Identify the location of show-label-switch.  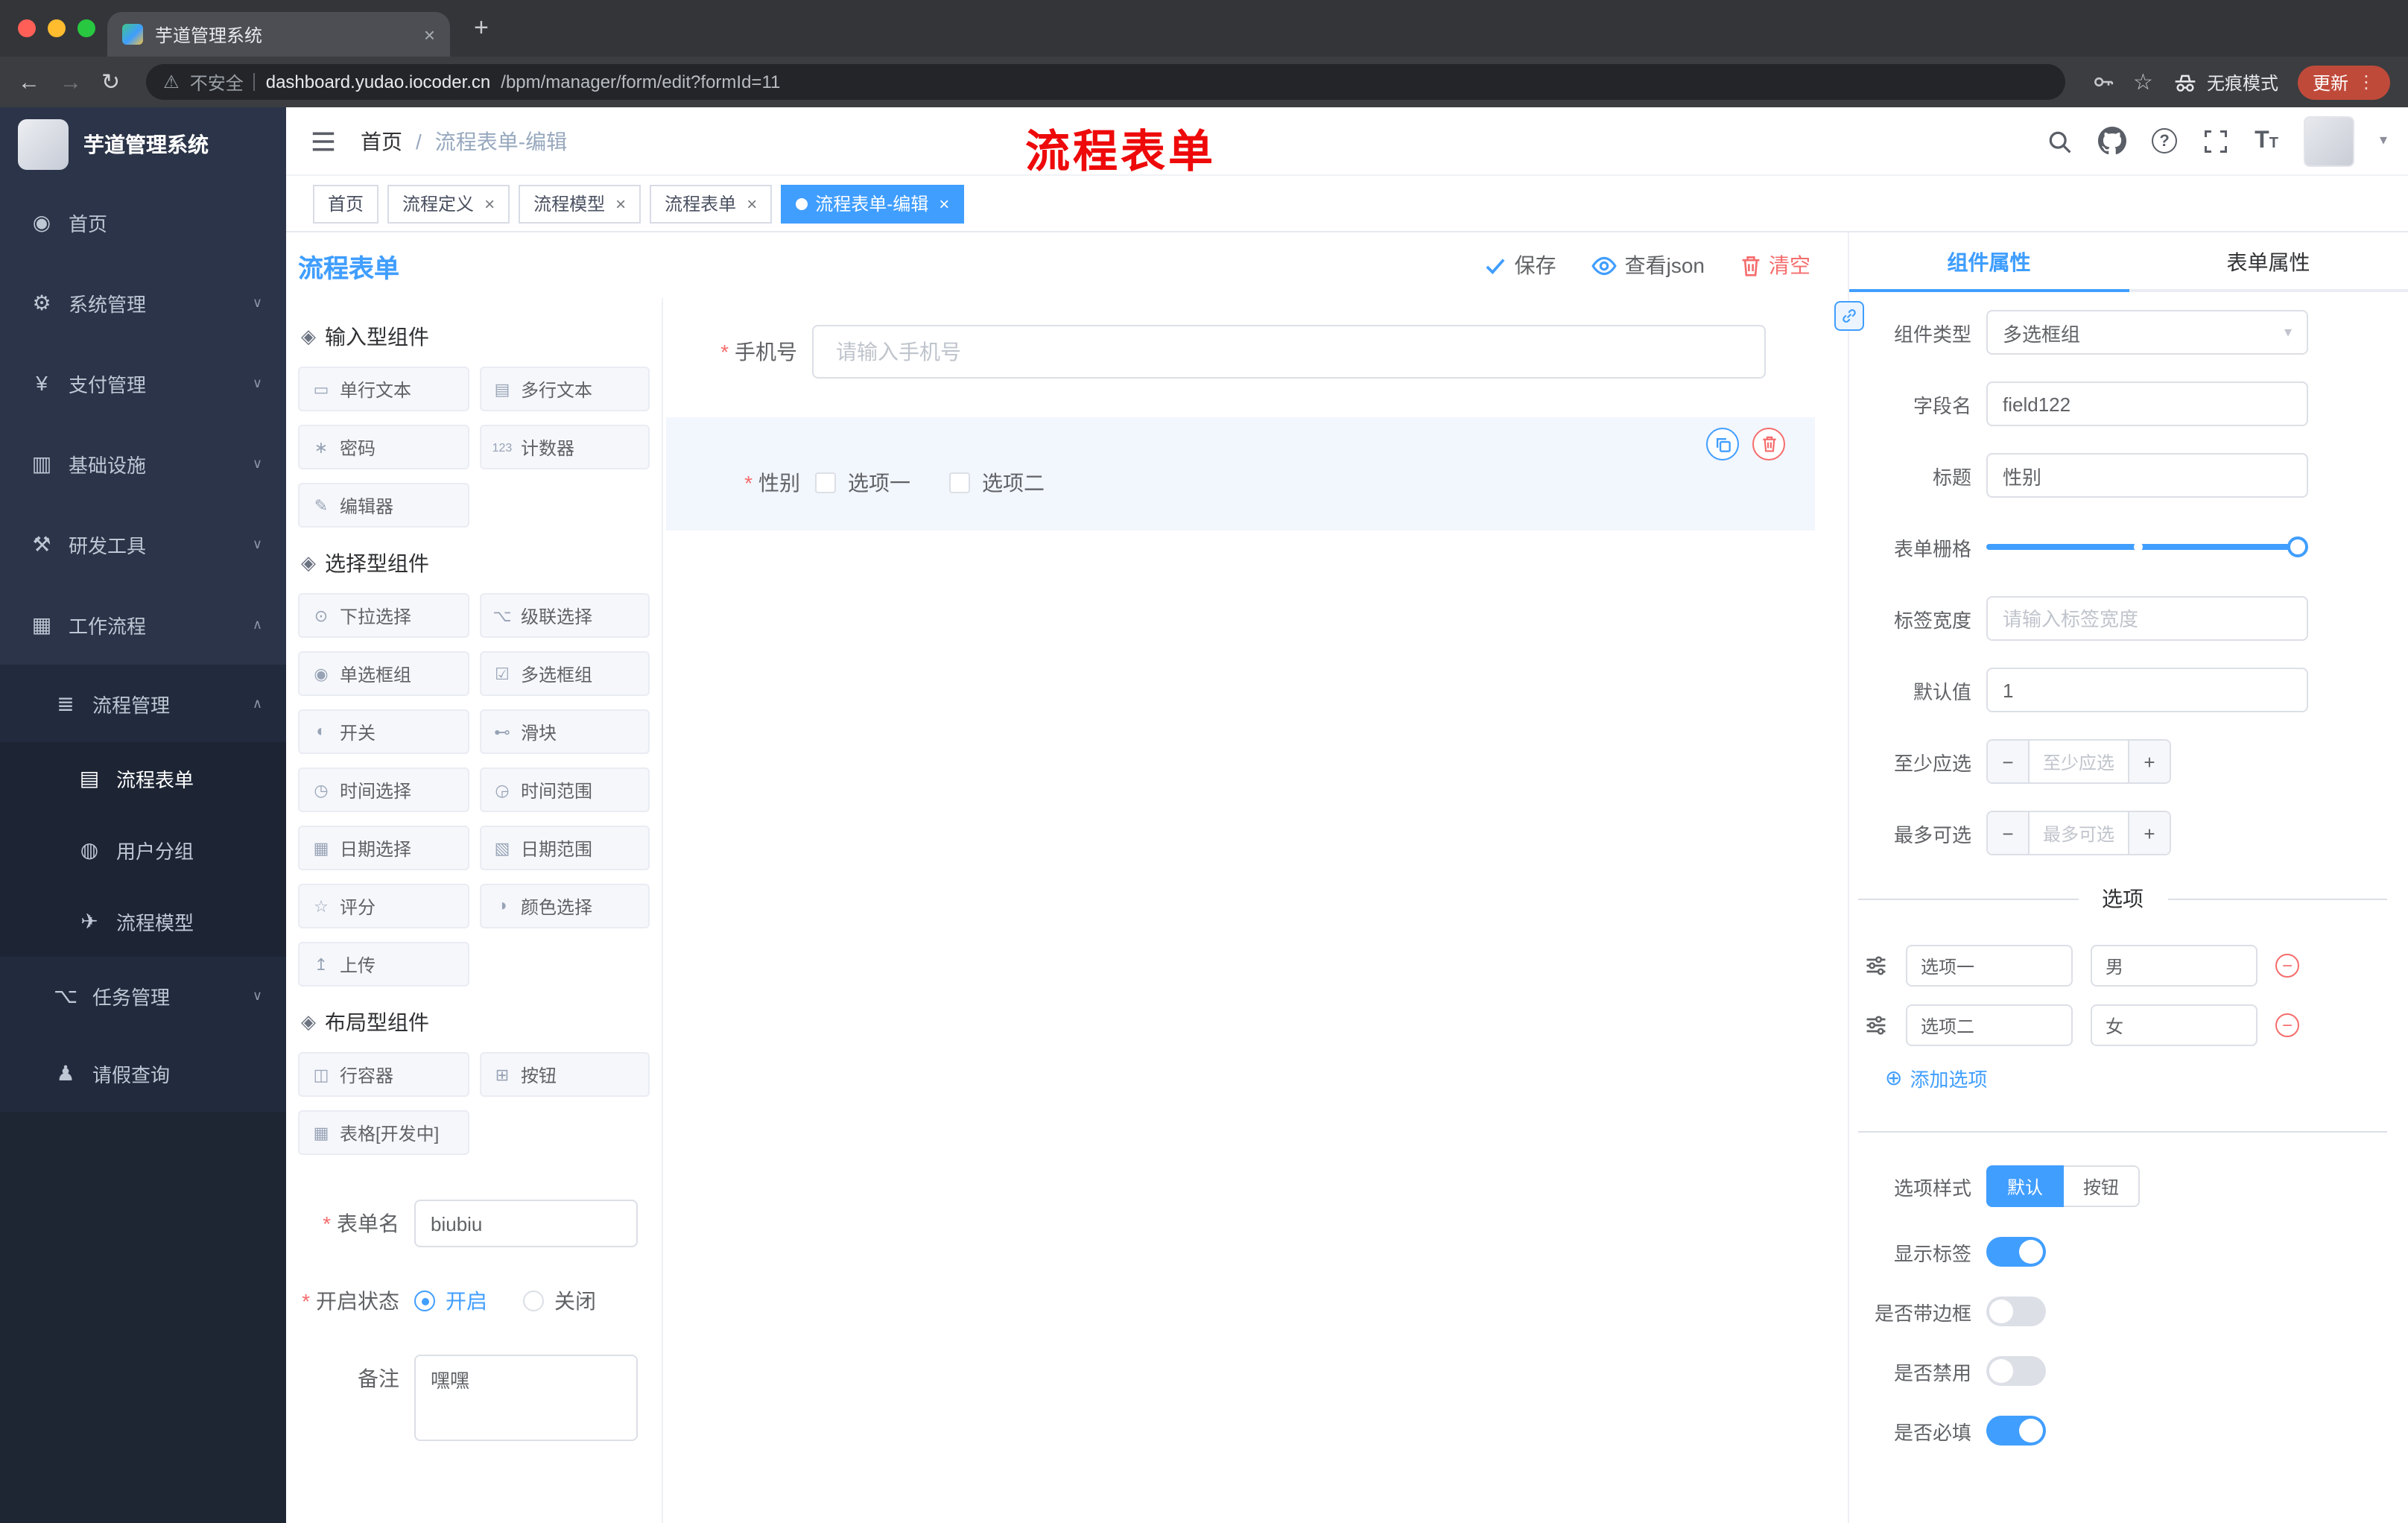
(2016, 1252).